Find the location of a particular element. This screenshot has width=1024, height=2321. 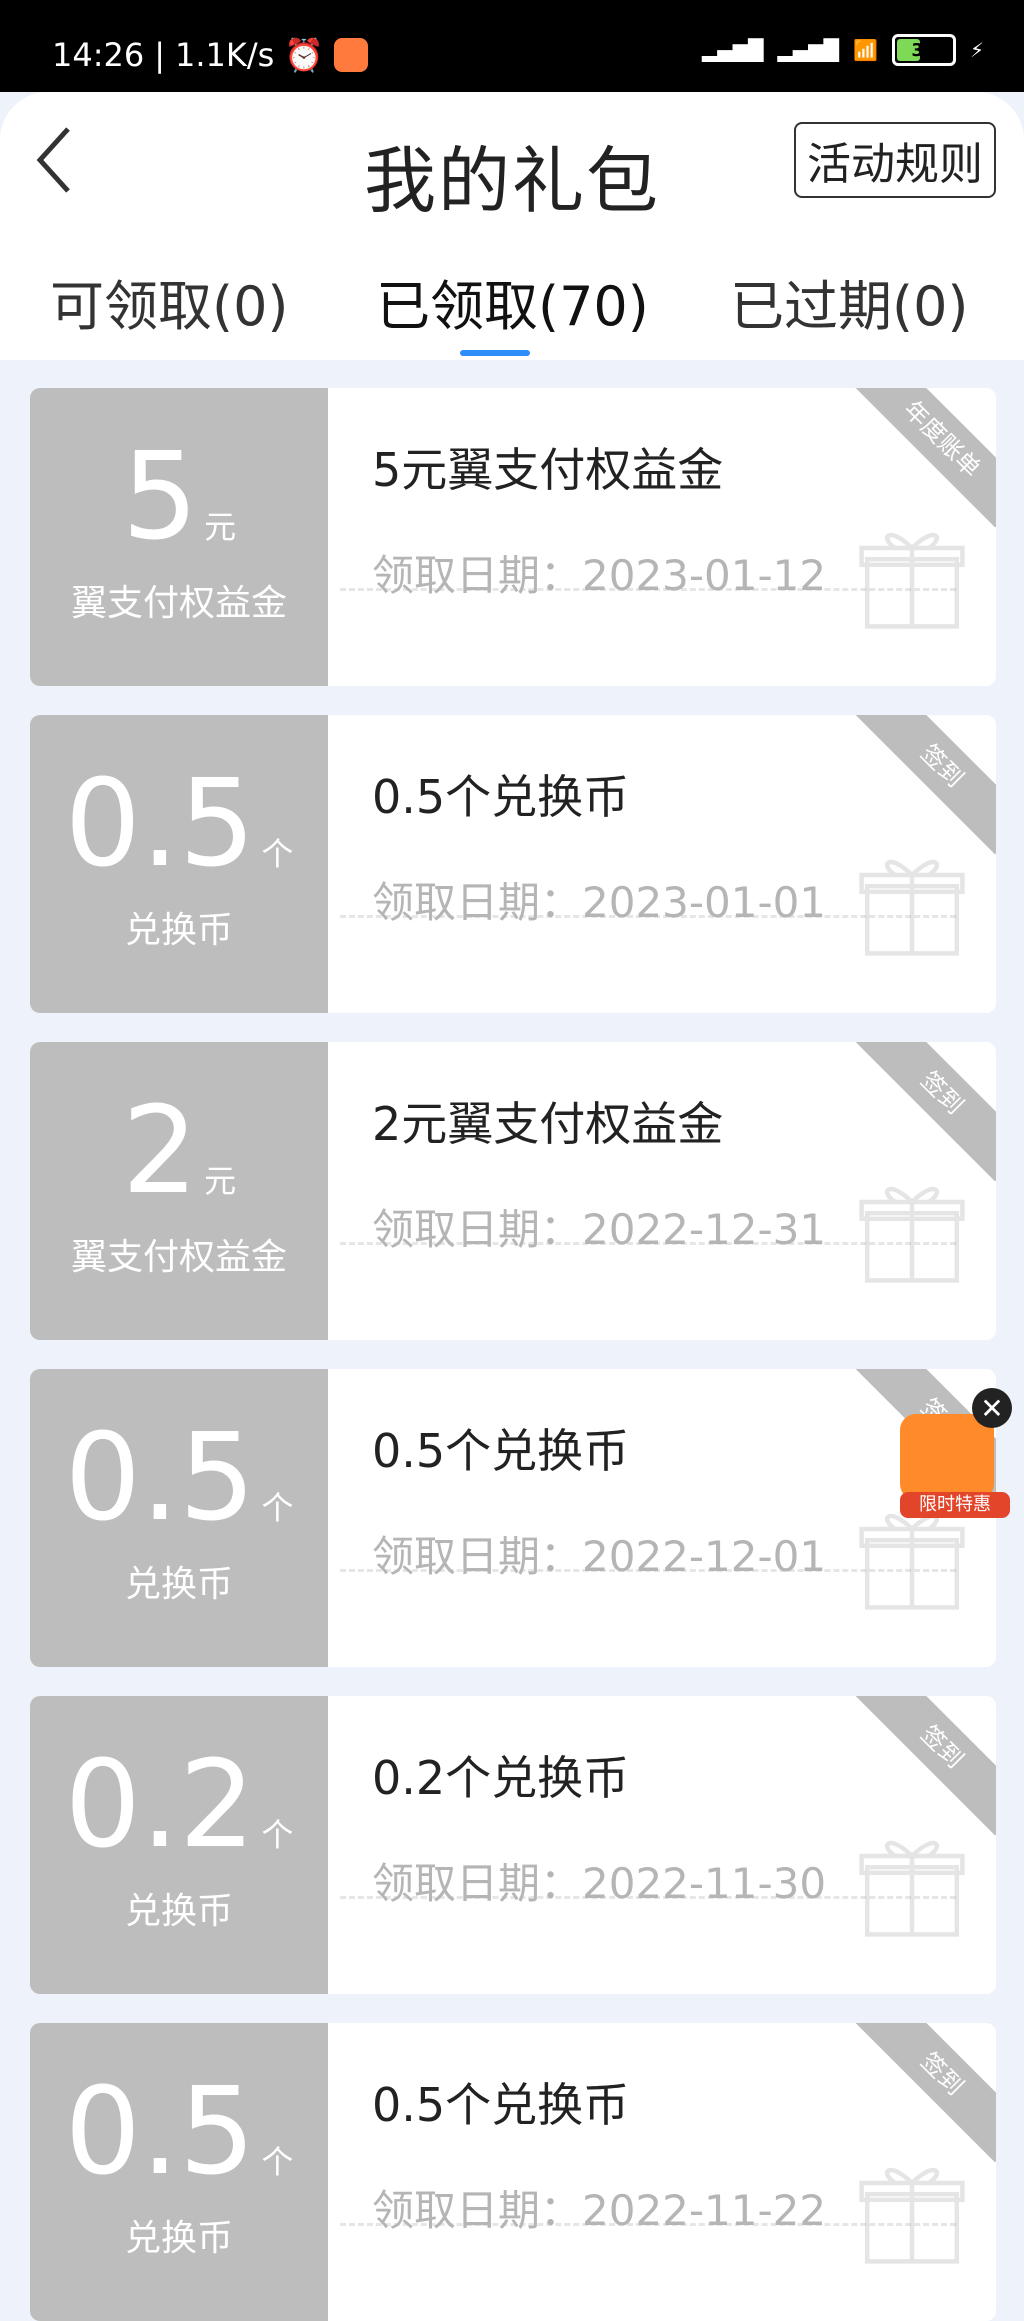

gift-title: 5元翼支付权益金 is located at coordinates (548, 470).